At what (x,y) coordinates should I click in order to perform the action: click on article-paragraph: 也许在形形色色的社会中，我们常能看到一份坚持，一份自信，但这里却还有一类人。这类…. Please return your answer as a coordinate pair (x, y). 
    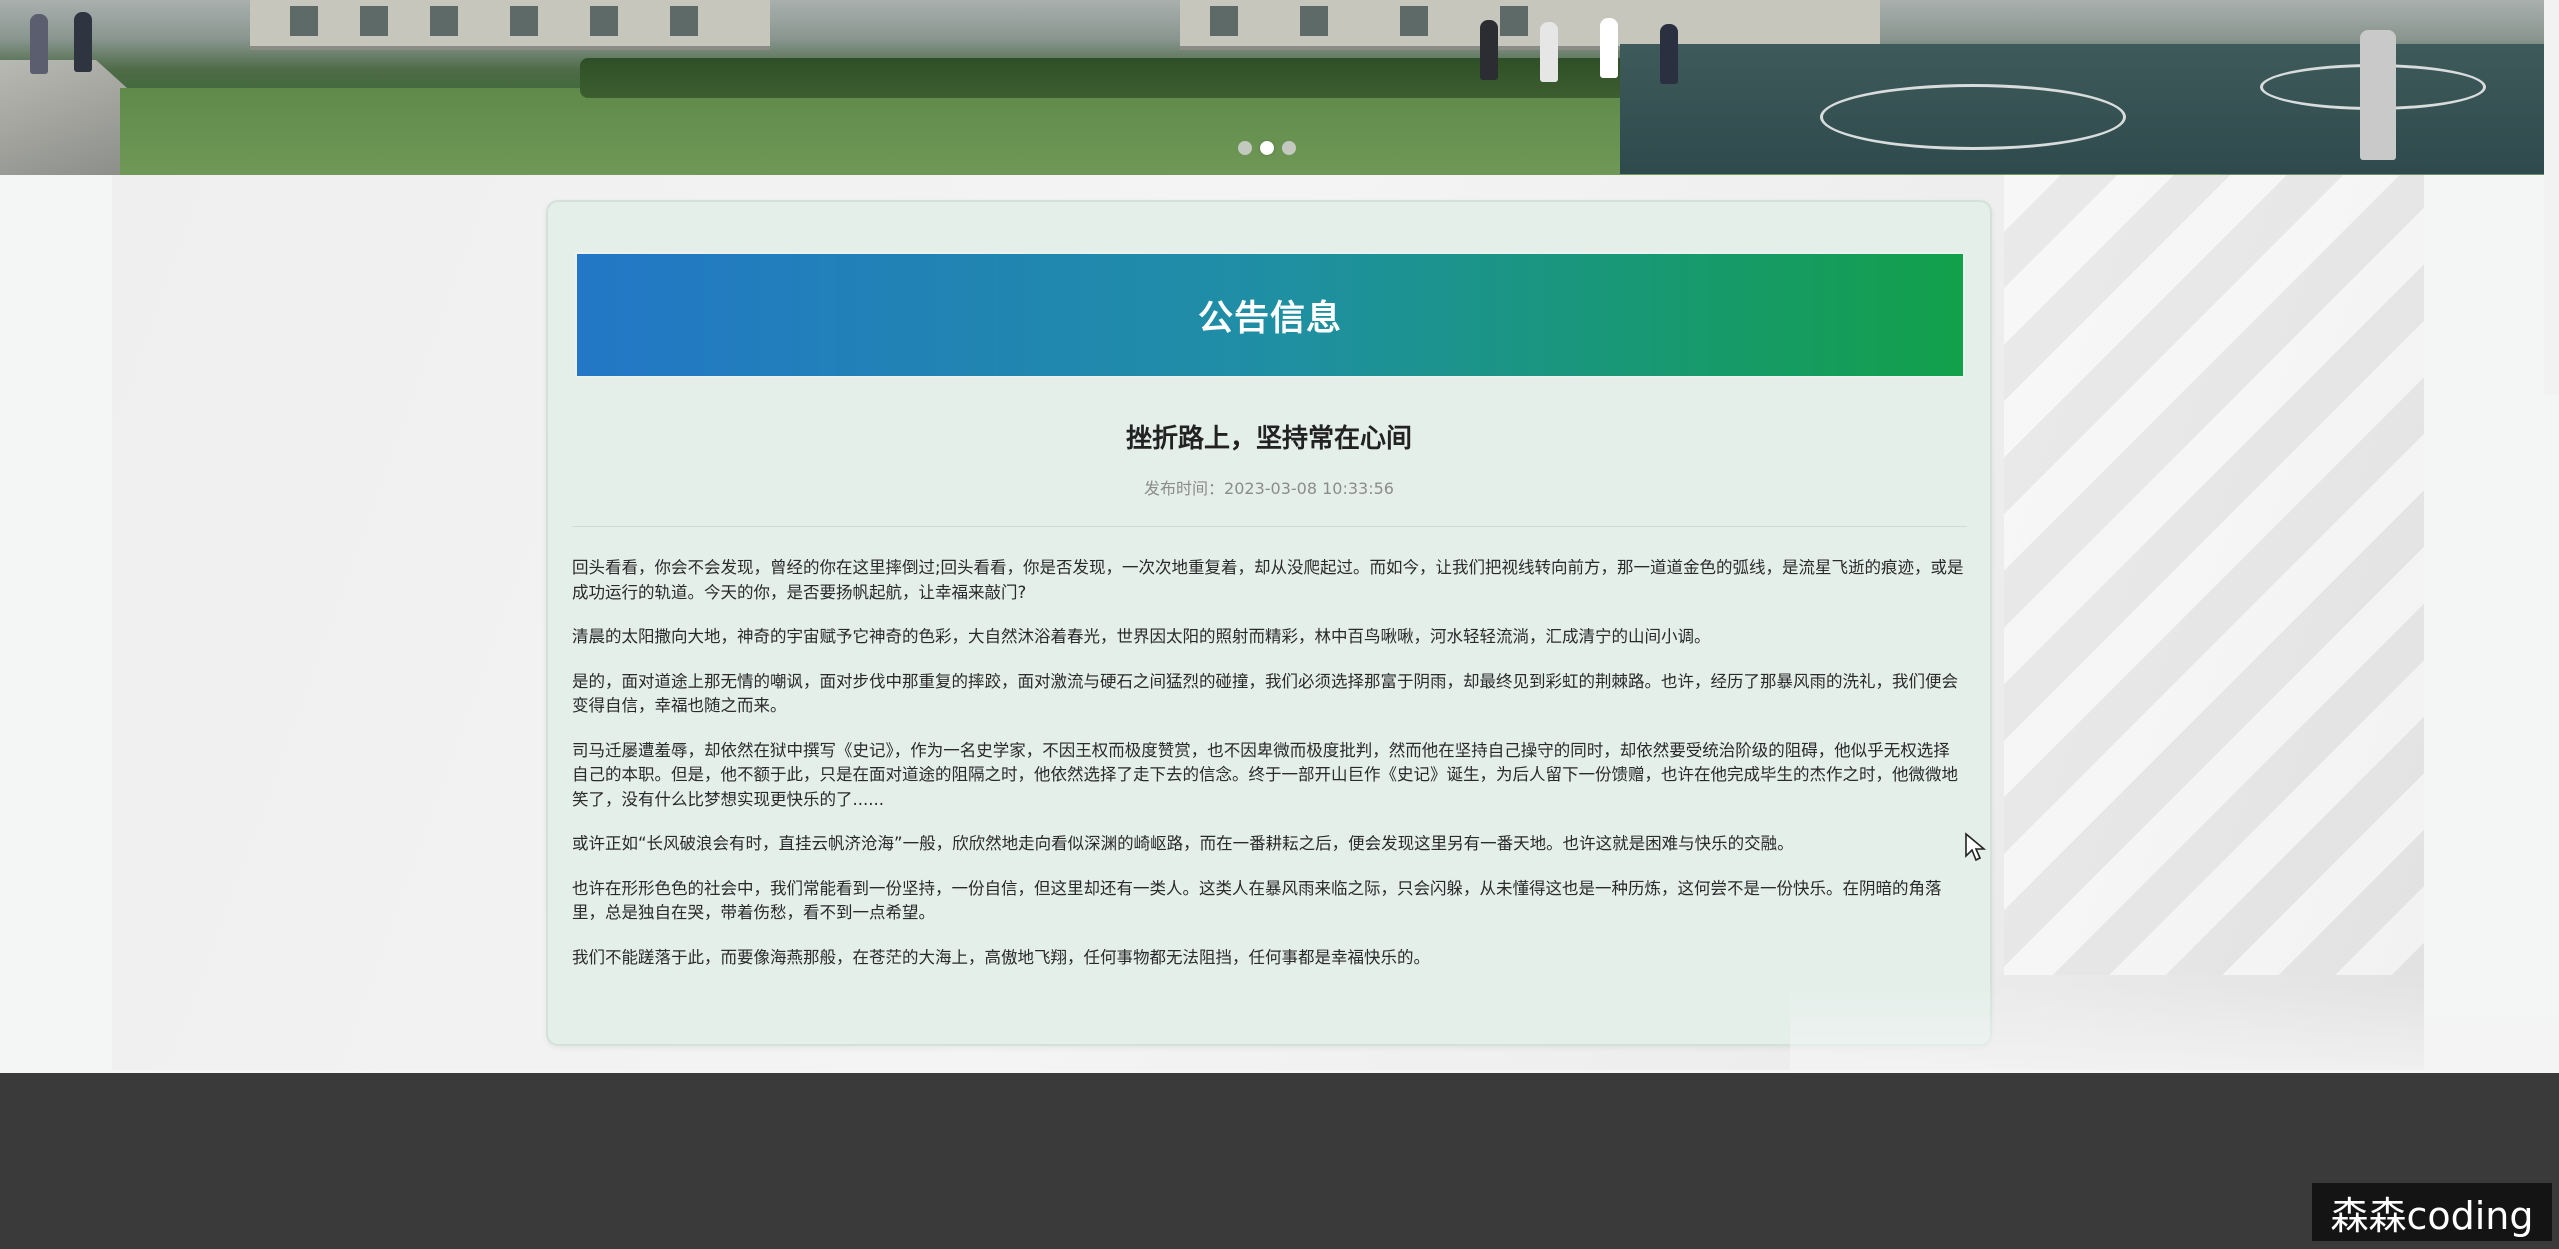
    Looking at the image, I should click on (1257, 900).